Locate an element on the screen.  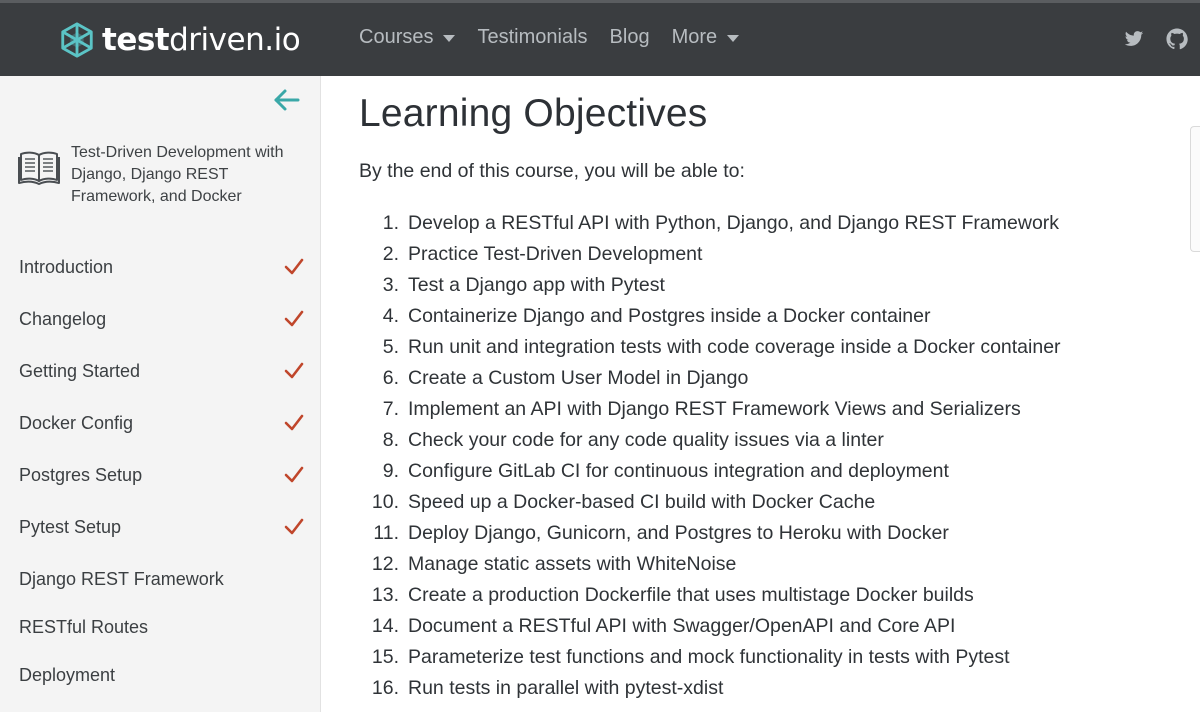
list-number: 5. is located at coordinates (390, 347).